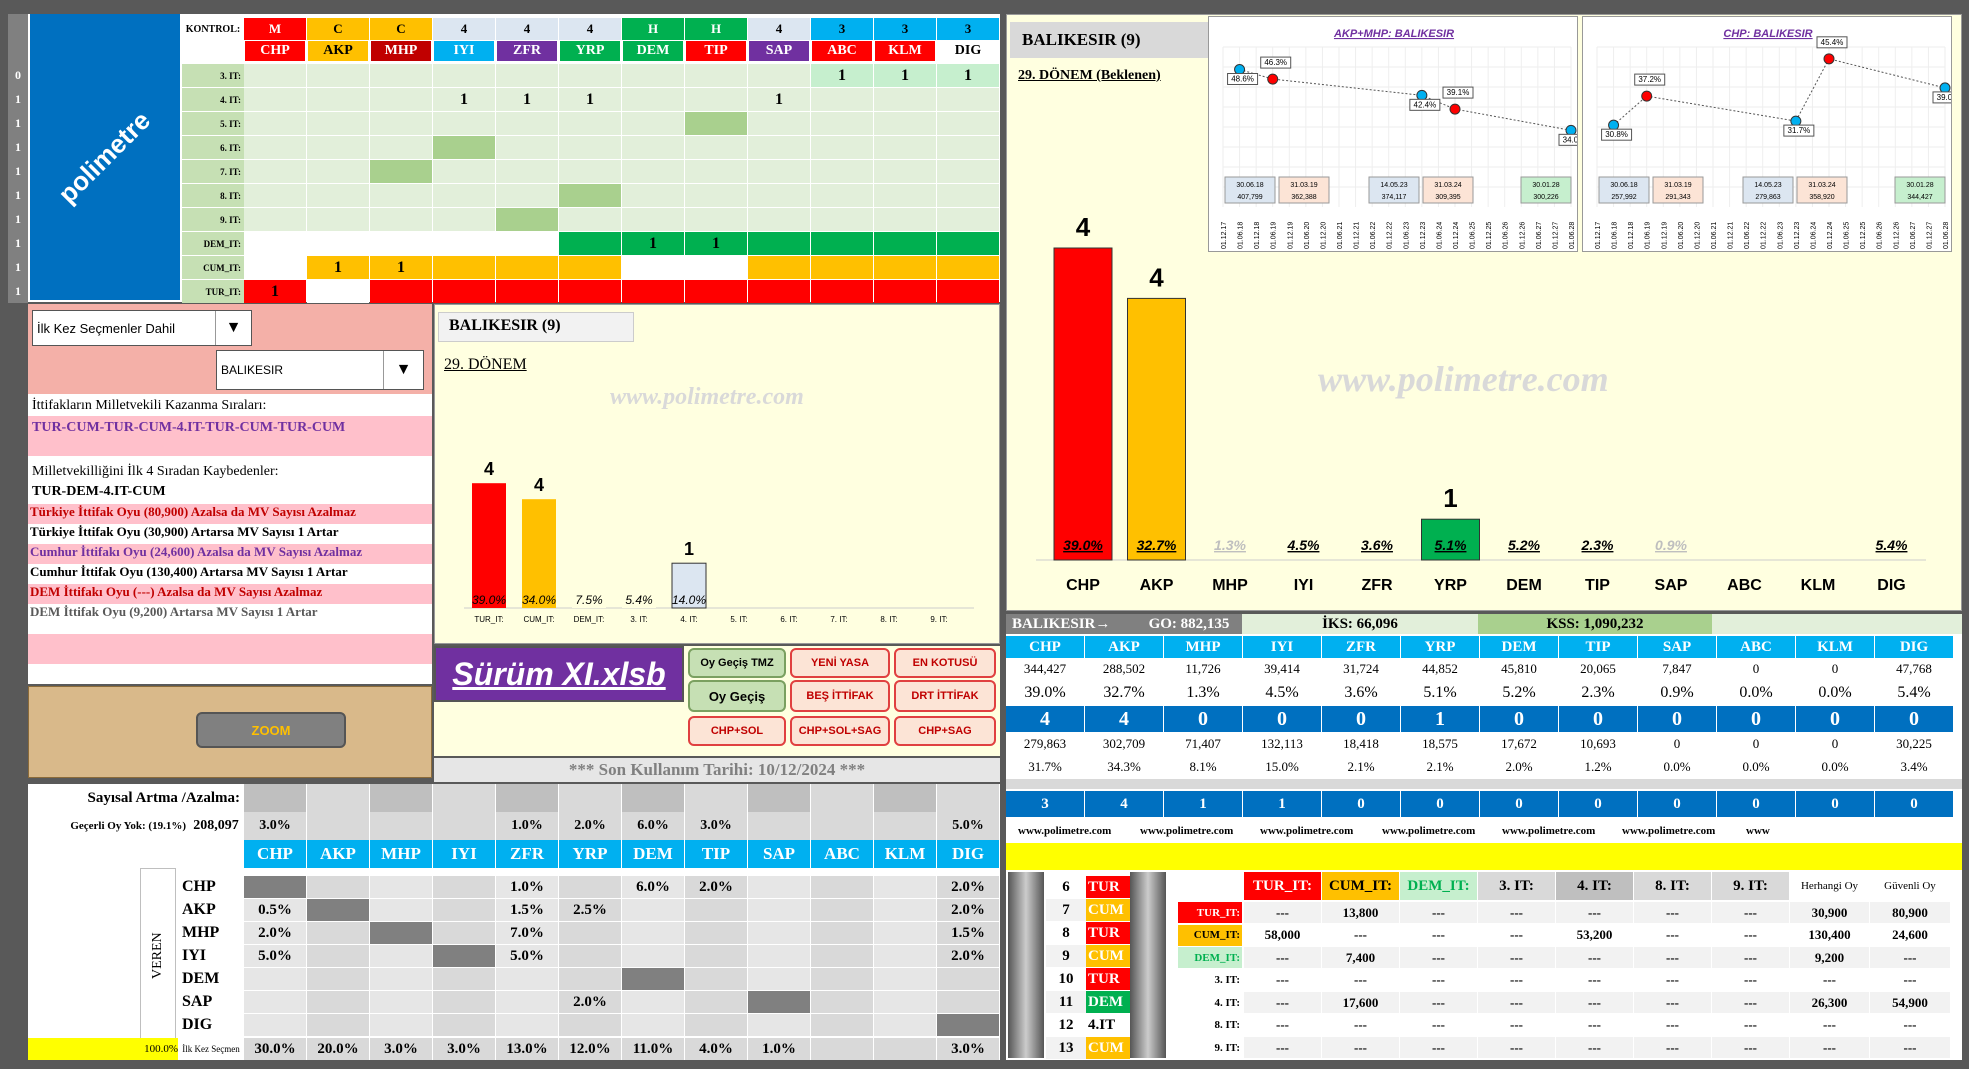 The image size is (1969, 1069). Describe the element at coordinates (840, 731) in the screenshot. I see `action-button: CHP+SOL+SAG` at that location.